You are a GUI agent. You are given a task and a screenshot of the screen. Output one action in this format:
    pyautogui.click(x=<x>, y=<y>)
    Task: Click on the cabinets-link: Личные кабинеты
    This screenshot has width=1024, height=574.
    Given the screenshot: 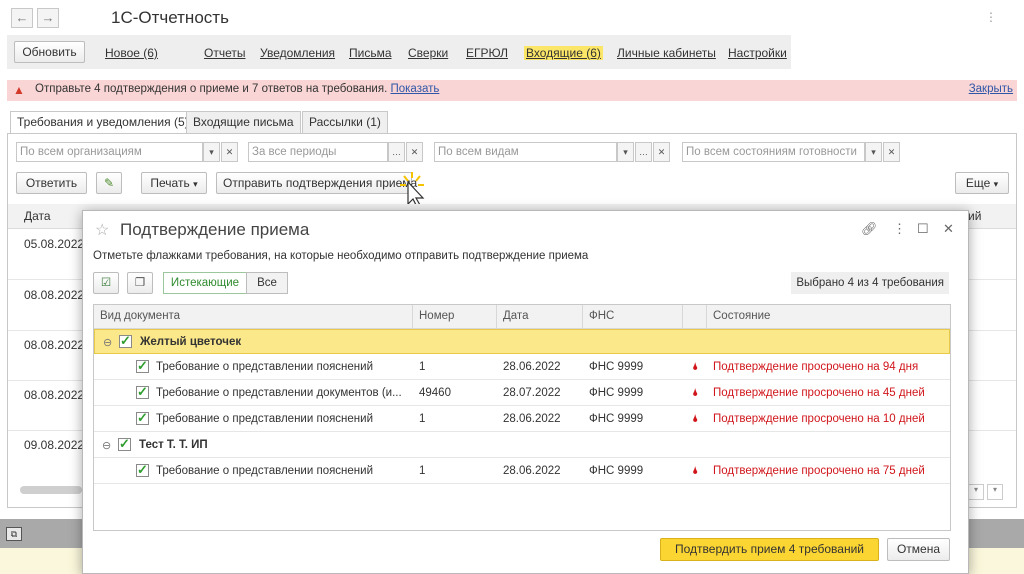 What is the action you would take?
    pyautogui.click(x=666, y=53)
    